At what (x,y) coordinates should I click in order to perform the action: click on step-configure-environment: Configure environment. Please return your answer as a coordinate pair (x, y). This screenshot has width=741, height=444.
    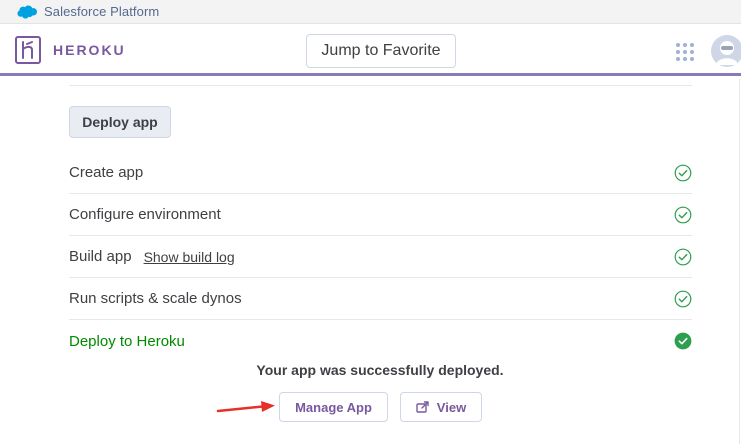
    Looking at the image, I should click on (380, 215).